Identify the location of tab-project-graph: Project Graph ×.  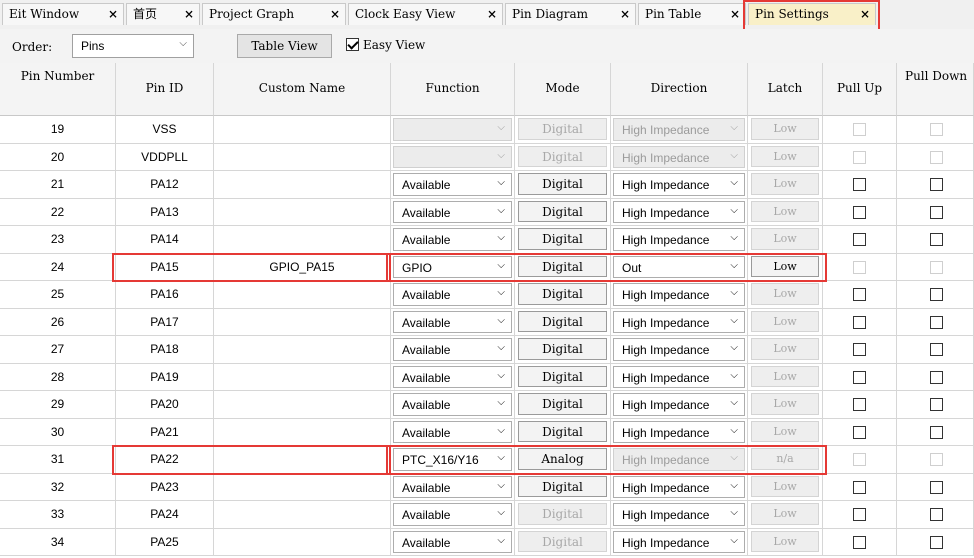
(274, 14).